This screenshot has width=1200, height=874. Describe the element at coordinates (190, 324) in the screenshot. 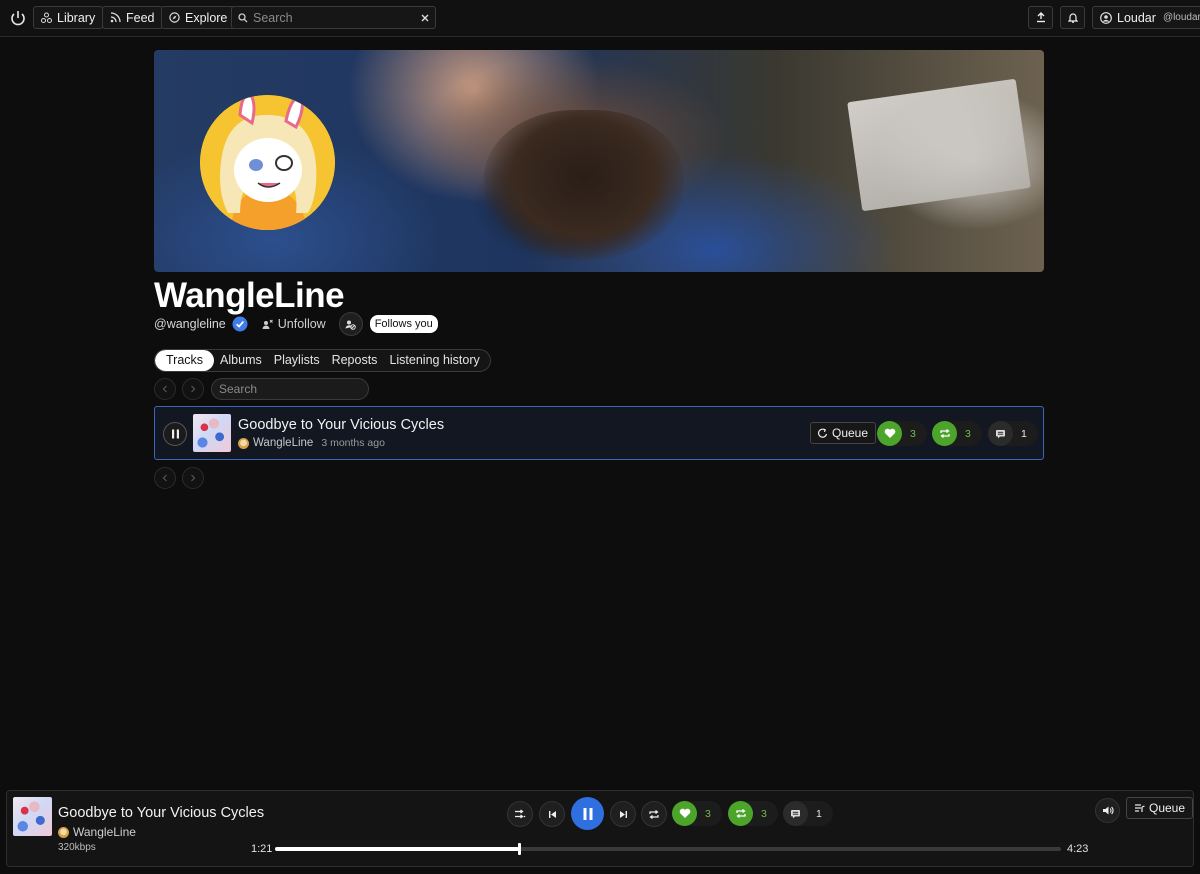

I see `profile-handle: @wangleline` at that location.